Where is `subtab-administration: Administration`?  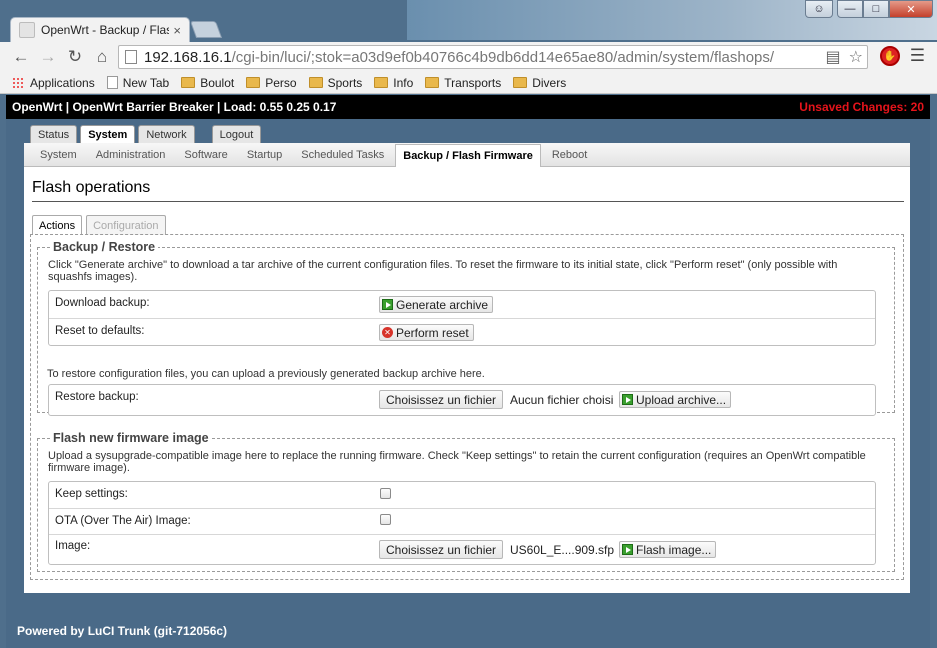
subtab-administration: Administration is located at coordinates (131, 157).